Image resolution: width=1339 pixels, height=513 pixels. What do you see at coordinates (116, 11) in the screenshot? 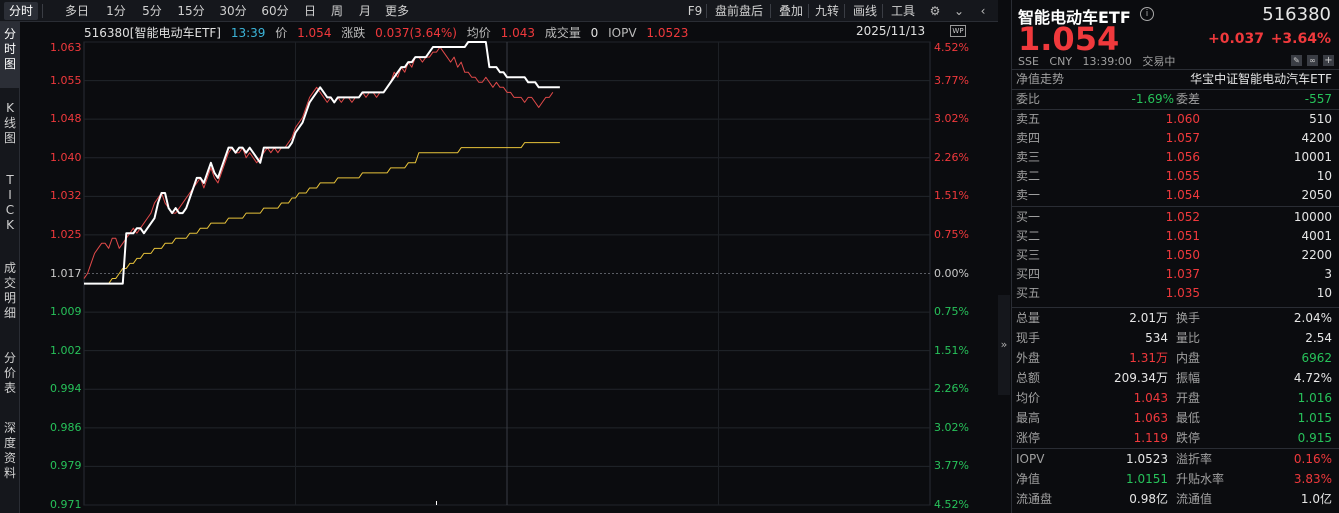
I see `toolbar-tab-2: 1分` at bounding box center [116, 11].